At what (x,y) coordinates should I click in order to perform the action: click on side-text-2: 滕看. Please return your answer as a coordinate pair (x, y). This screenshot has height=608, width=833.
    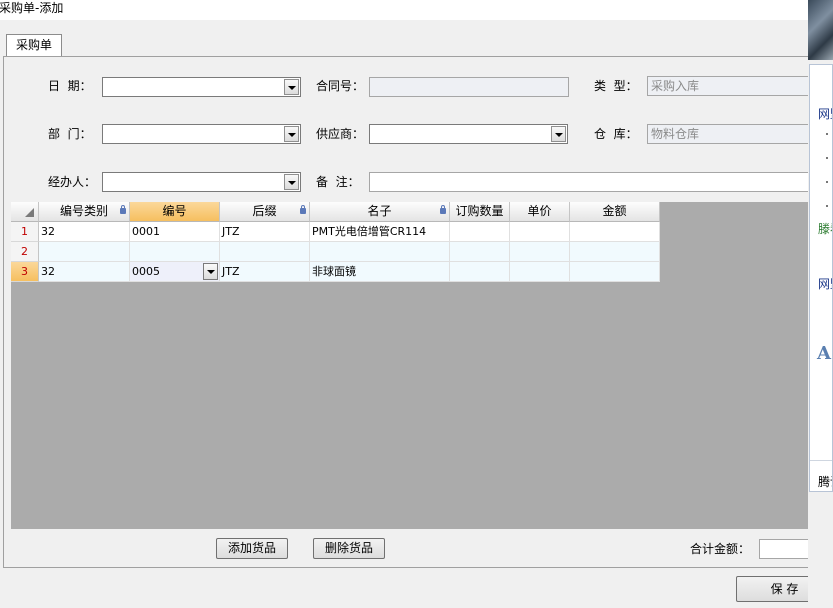
    Looking at the image, I should click on (825, 228).